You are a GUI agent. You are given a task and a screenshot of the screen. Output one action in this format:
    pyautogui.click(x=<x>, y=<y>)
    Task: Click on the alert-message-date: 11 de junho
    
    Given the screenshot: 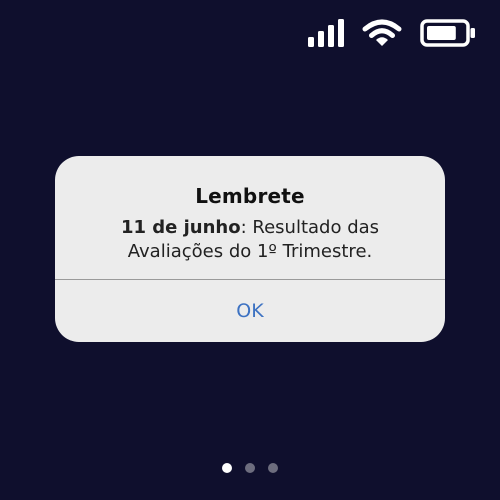 What is the action you would take?
    pyautogui.click(x=180, y=227)
    